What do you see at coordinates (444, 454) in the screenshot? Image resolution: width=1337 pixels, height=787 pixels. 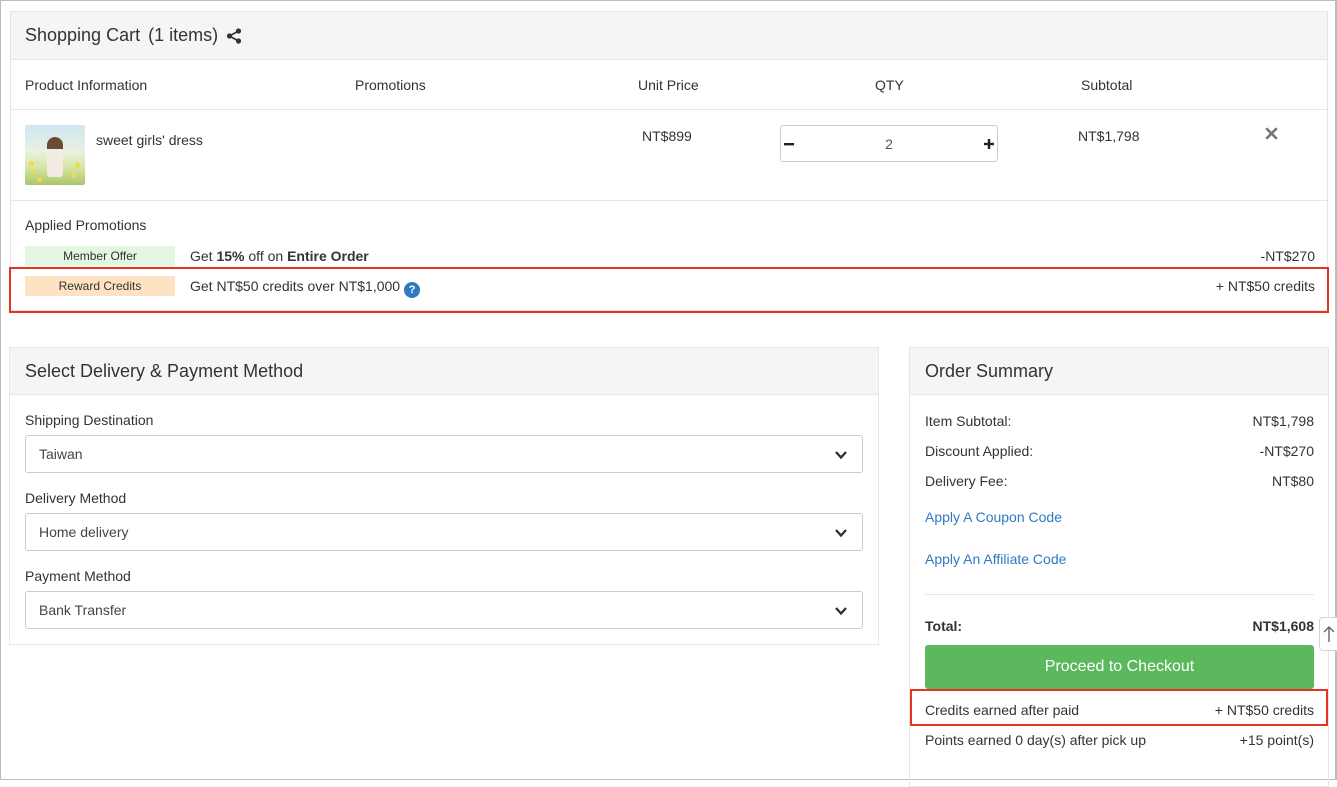 I see `shipping-destination-select: Taiwan` at bounding box center [444, 454].